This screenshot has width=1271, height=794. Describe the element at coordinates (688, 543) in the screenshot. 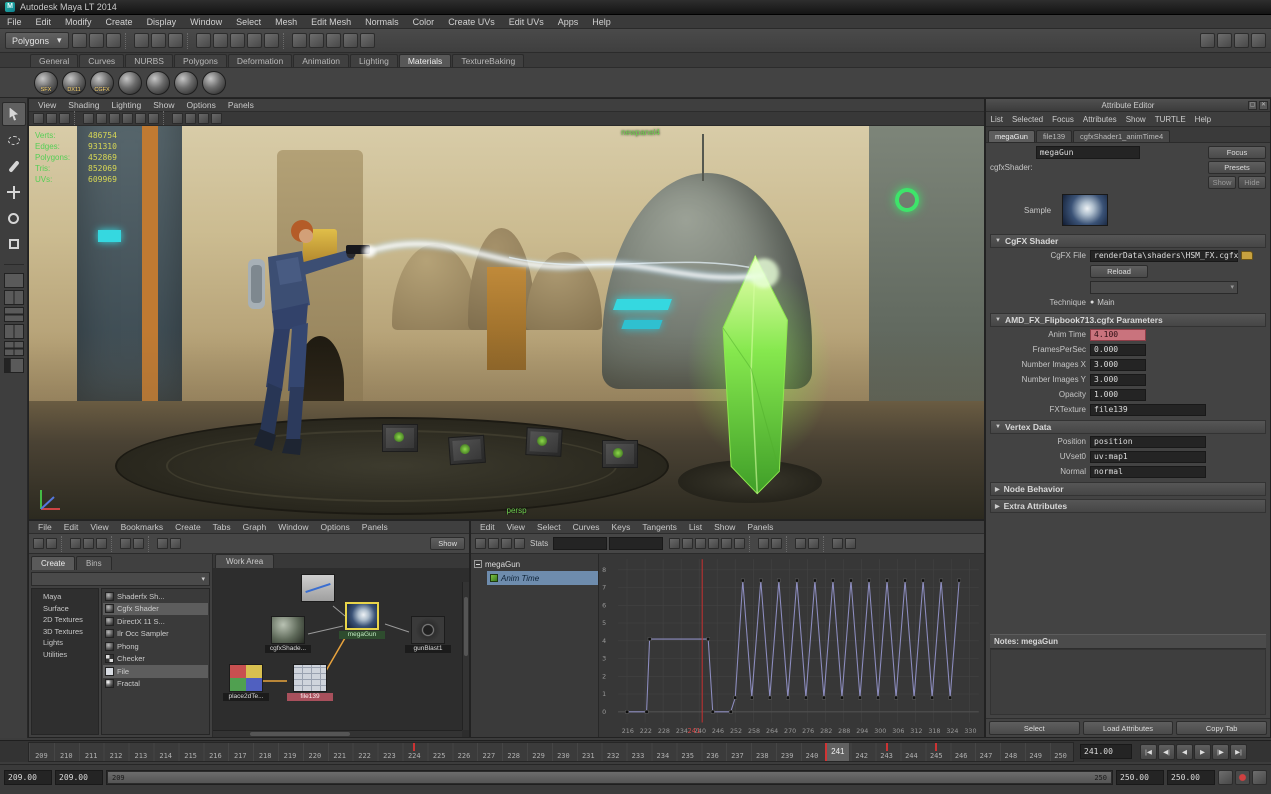

I see `clamped-tangents-icon` at that location.